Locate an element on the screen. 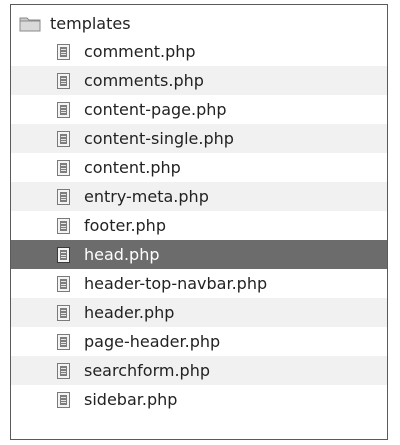 Image resolution: width=400 pixels, height=445 pixels. file-row: header.php is located at coordinates (199, 312).